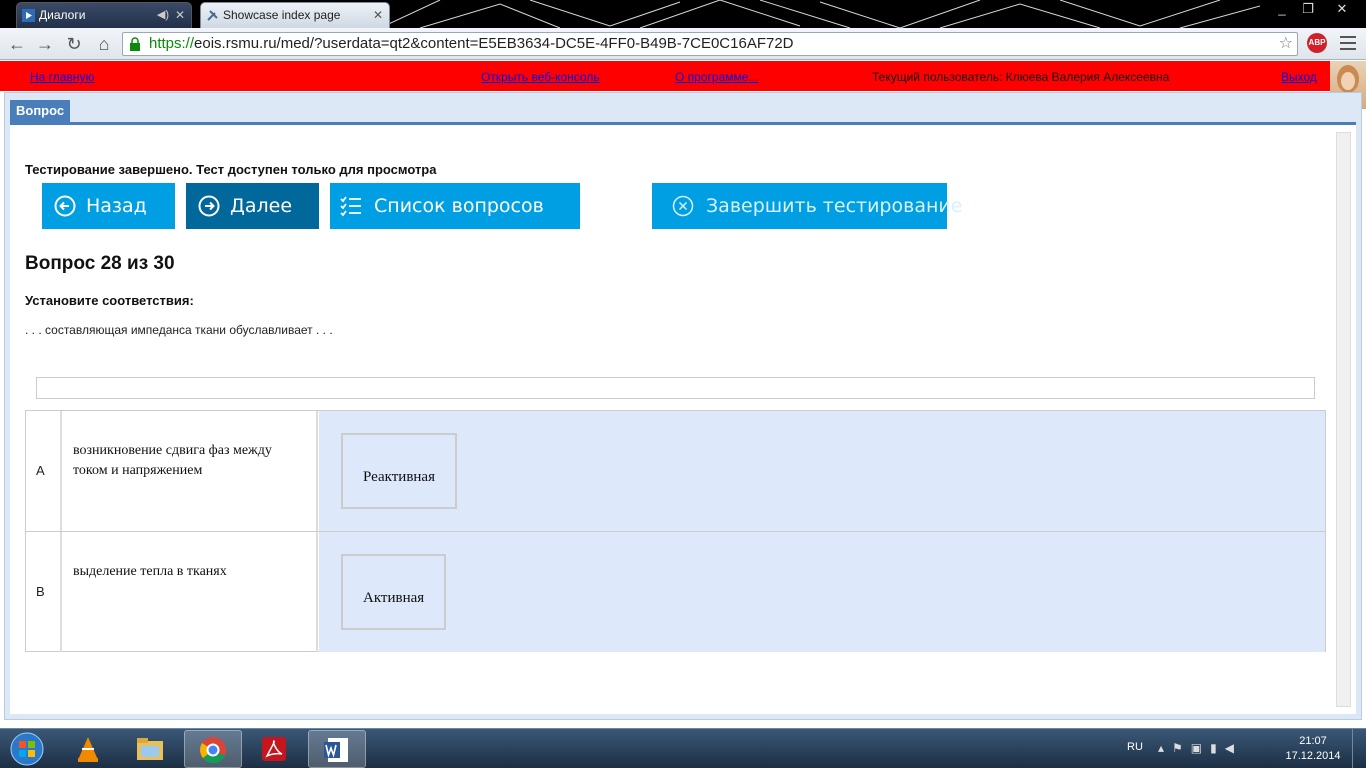  I want to click on question-instruction: Установите соответствия:, so click(109, 300).